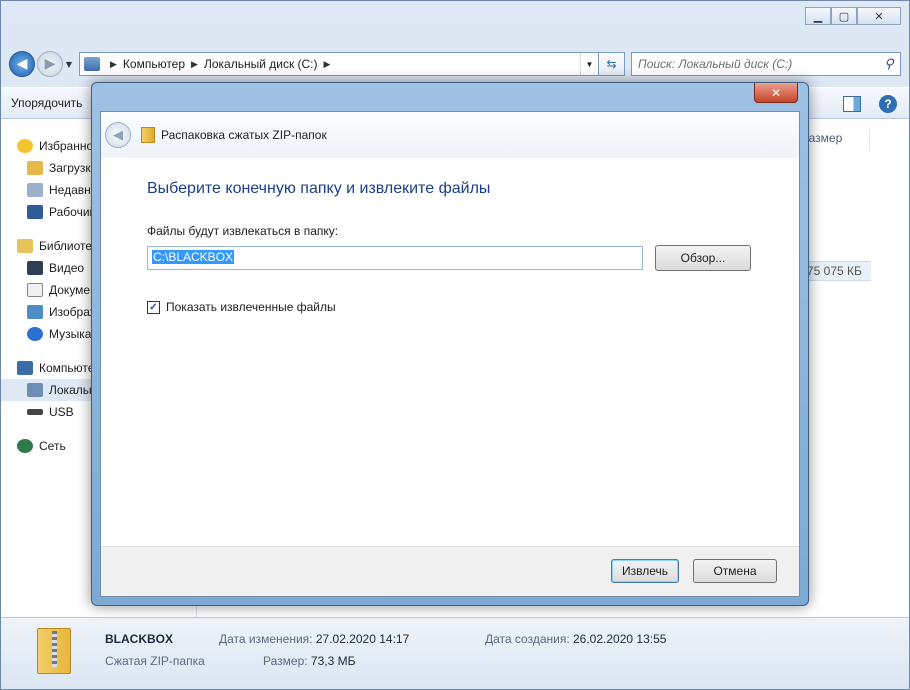  Describe the element at coordinates (35, 190) in the screenshot. I see `recent-places-icon` at that location.